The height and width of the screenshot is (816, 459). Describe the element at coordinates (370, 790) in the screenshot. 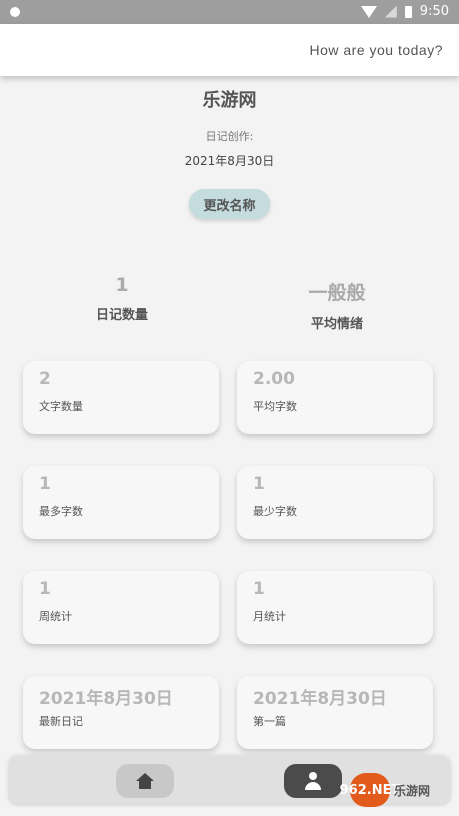

I see `watermark-logo: 962.NET` at that location.